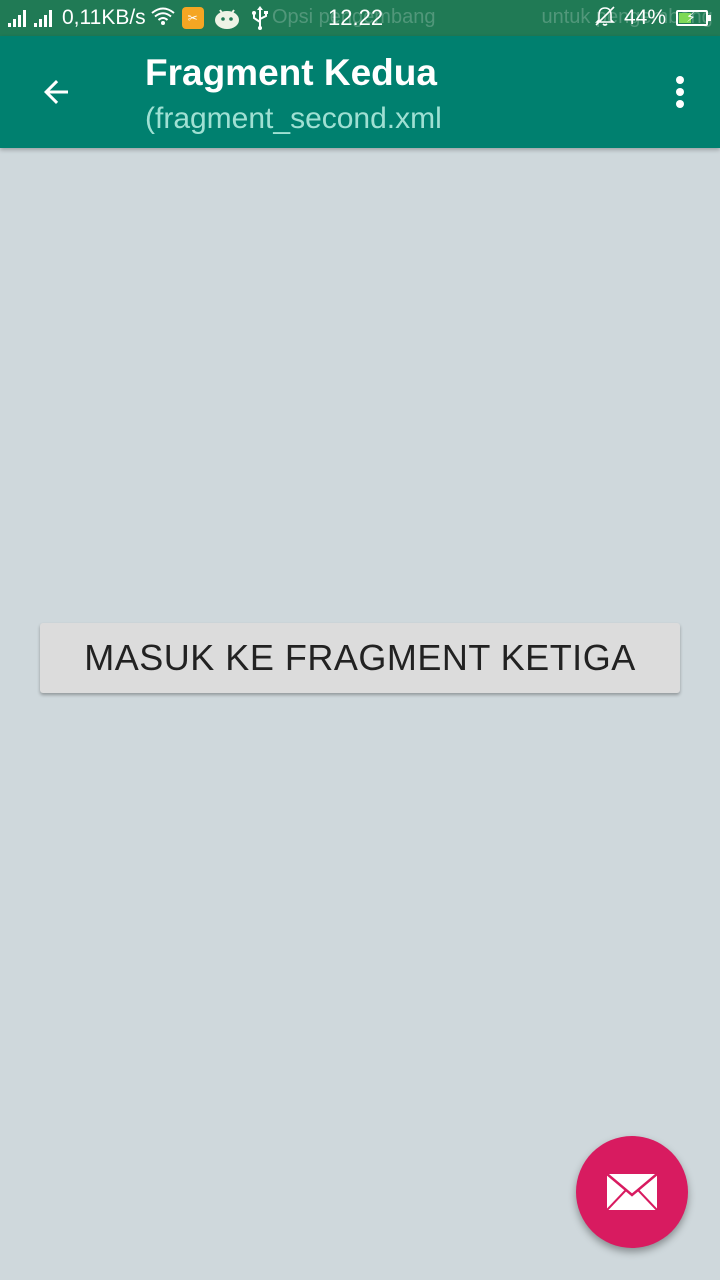  Describe the element at coordinates (356, 17) in the screenshot. I see `status-time: 12.22` at that location.